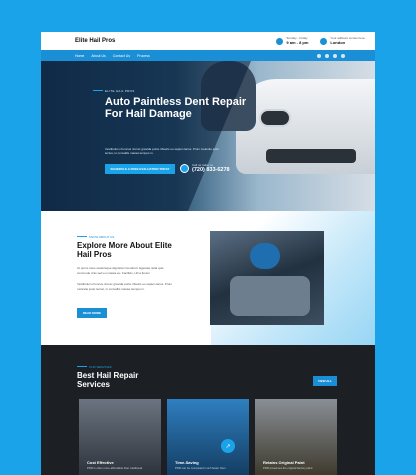  Describe the element at coordinates (143, 56) in the screenshot. I see `nav-item-process: Process` at that location.